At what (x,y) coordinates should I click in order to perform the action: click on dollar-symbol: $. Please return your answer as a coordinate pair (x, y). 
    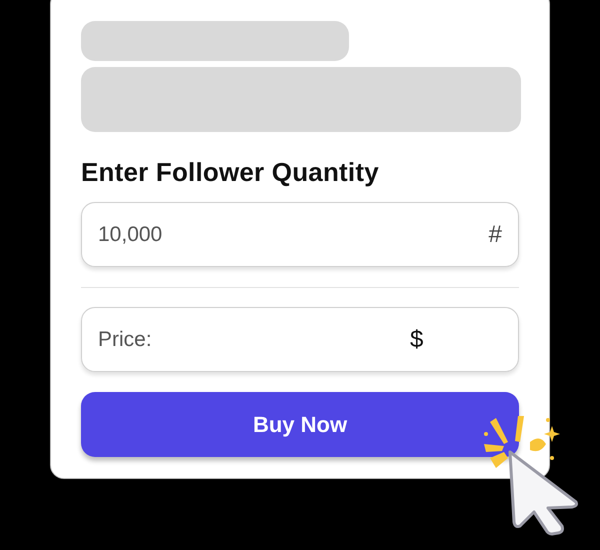
    Looking at the image, I should click on (417, 339).